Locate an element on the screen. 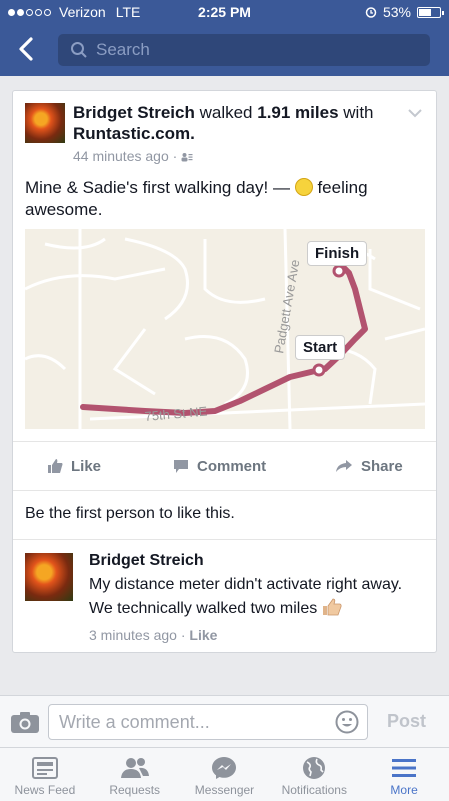 Image resolution: width=449 pixels, height=801 pixels. comment-icon is located at coordinates (181, 466).